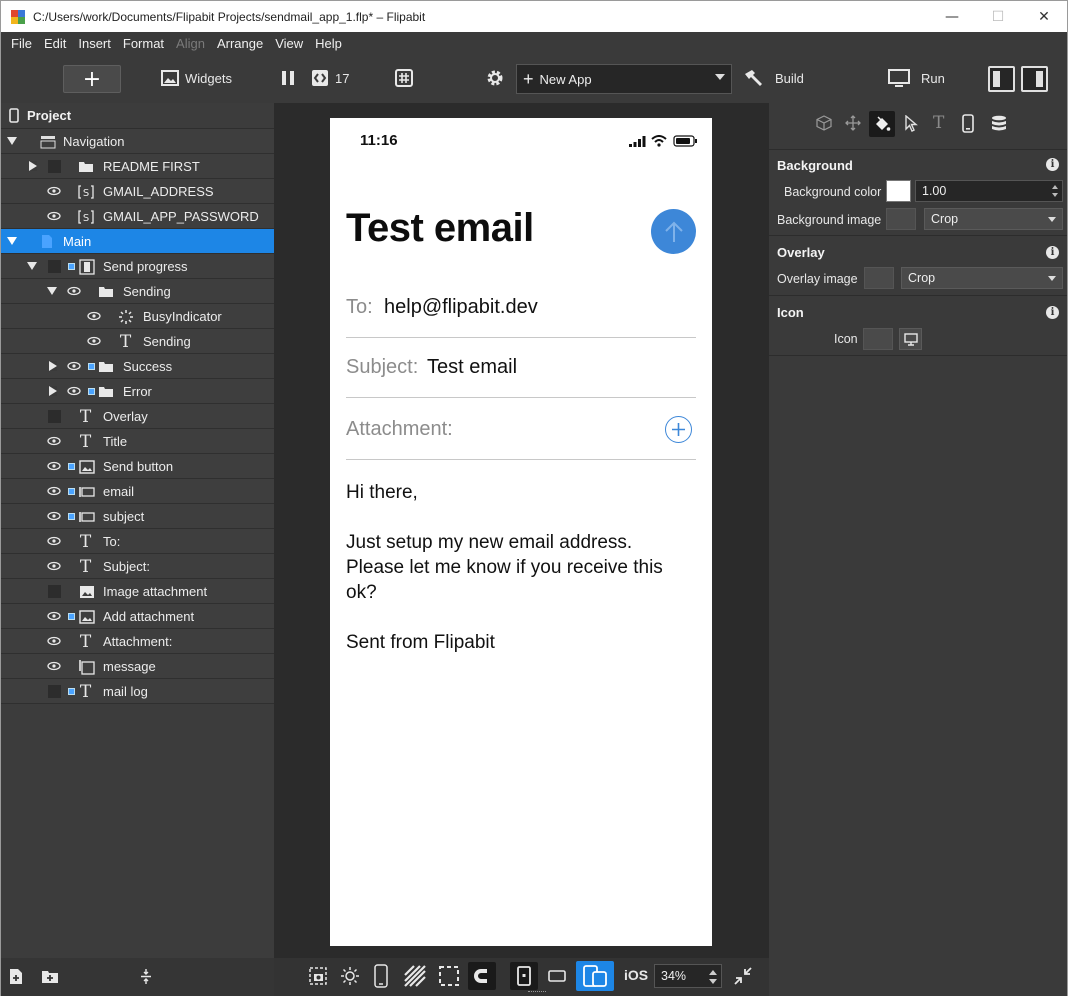 The width and height of the screenshot is (1068, 996). I want to click on tree-row-image-attachment: Image attachment, so click(137, 591).